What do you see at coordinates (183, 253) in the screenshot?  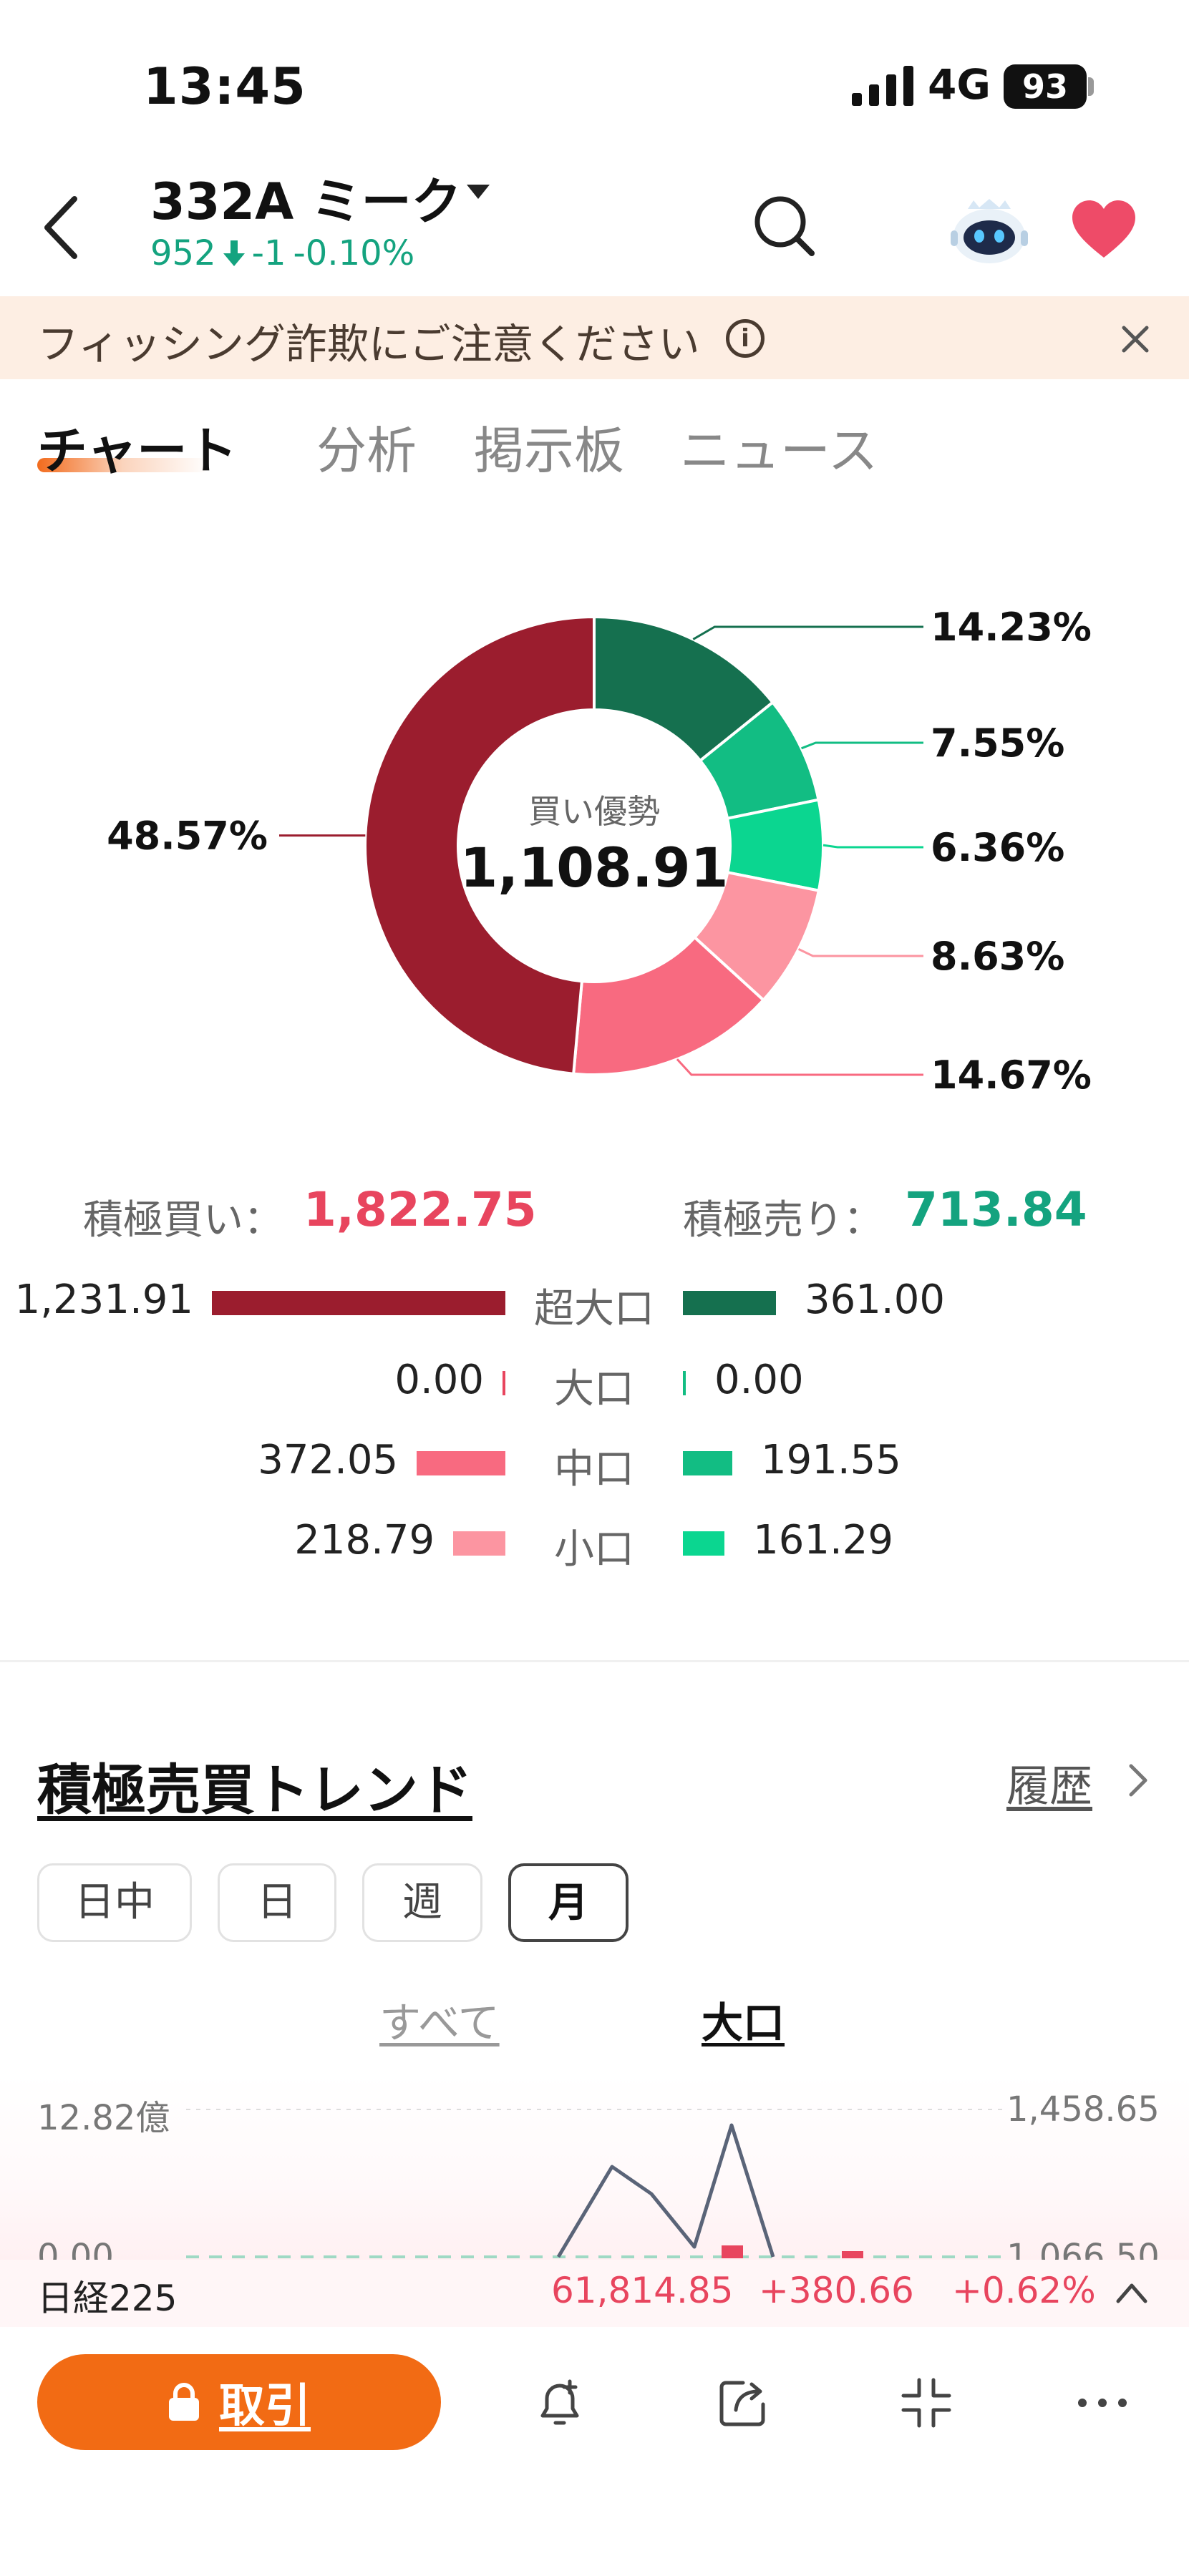 I see `stock-price: 952` at bounding box center [183, 253].